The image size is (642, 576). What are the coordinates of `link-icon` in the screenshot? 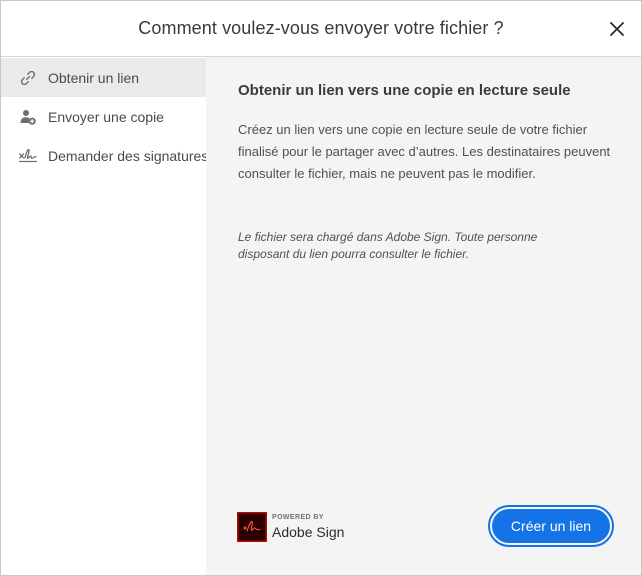 It's located at (28, 78).